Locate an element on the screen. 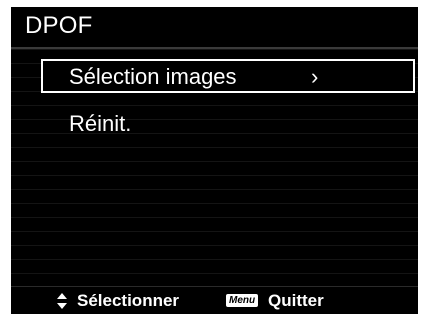  menu-key-icon: Menu is located at coordinates (242, 300).